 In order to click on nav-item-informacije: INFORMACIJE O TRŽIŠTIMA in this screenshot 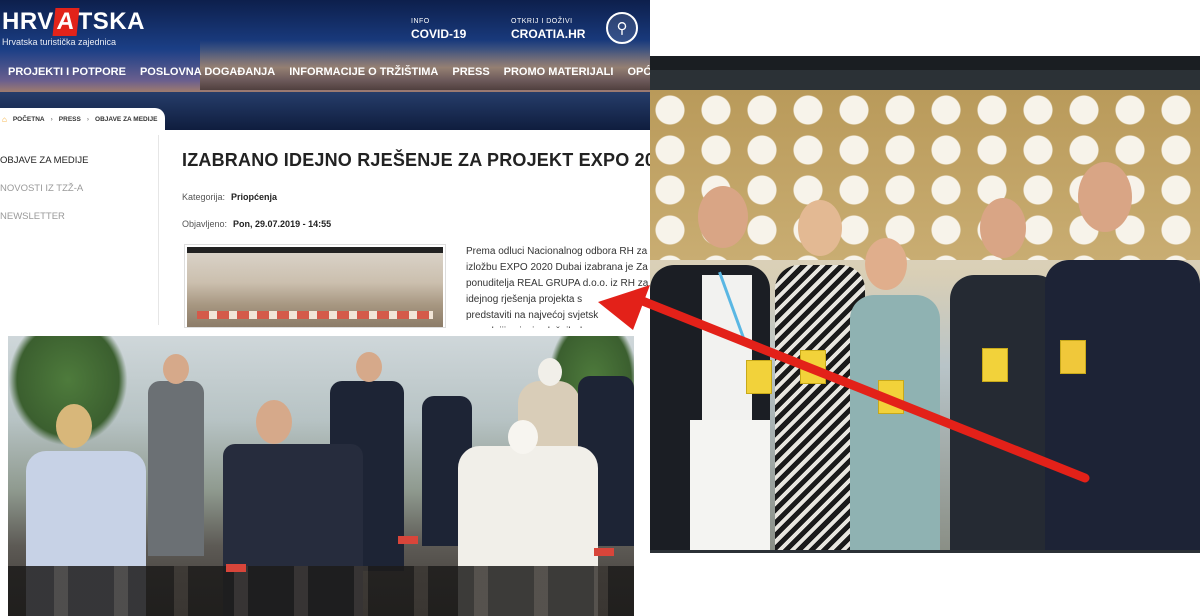, I will do `click(363, 72)`.